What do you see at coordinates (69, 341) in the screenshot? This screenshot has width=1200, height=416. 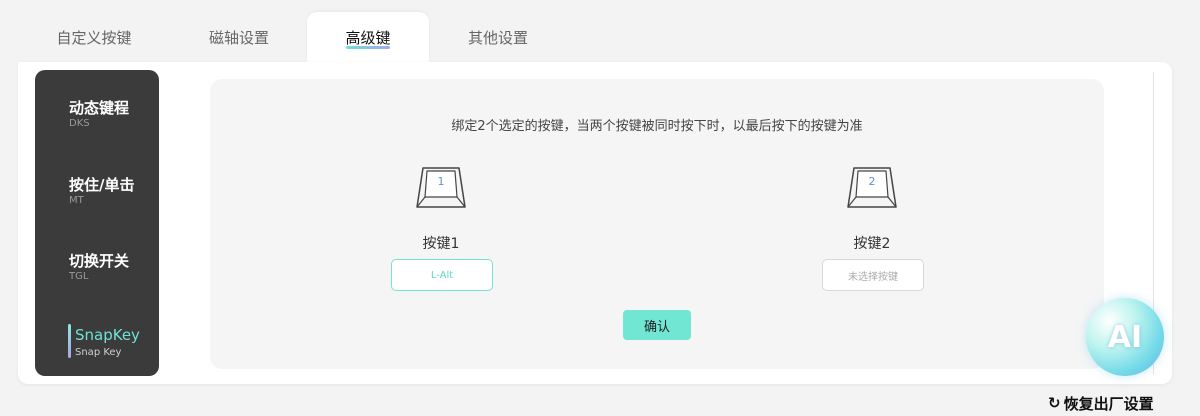 I see `active-item-indicator` at bounding box center [69, 341].